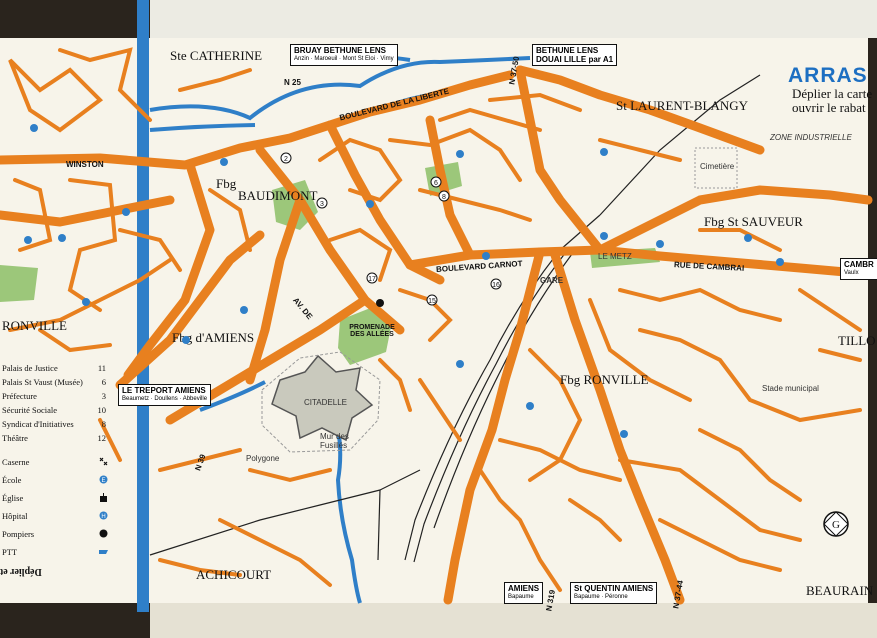 Image resolution: width=877 pixels, height=638 pixels. What do you see at coordinates (278, 195) in the screenshot?
I see `label-baudimont: BAUDIMONT` at bounding box center [278, 195].